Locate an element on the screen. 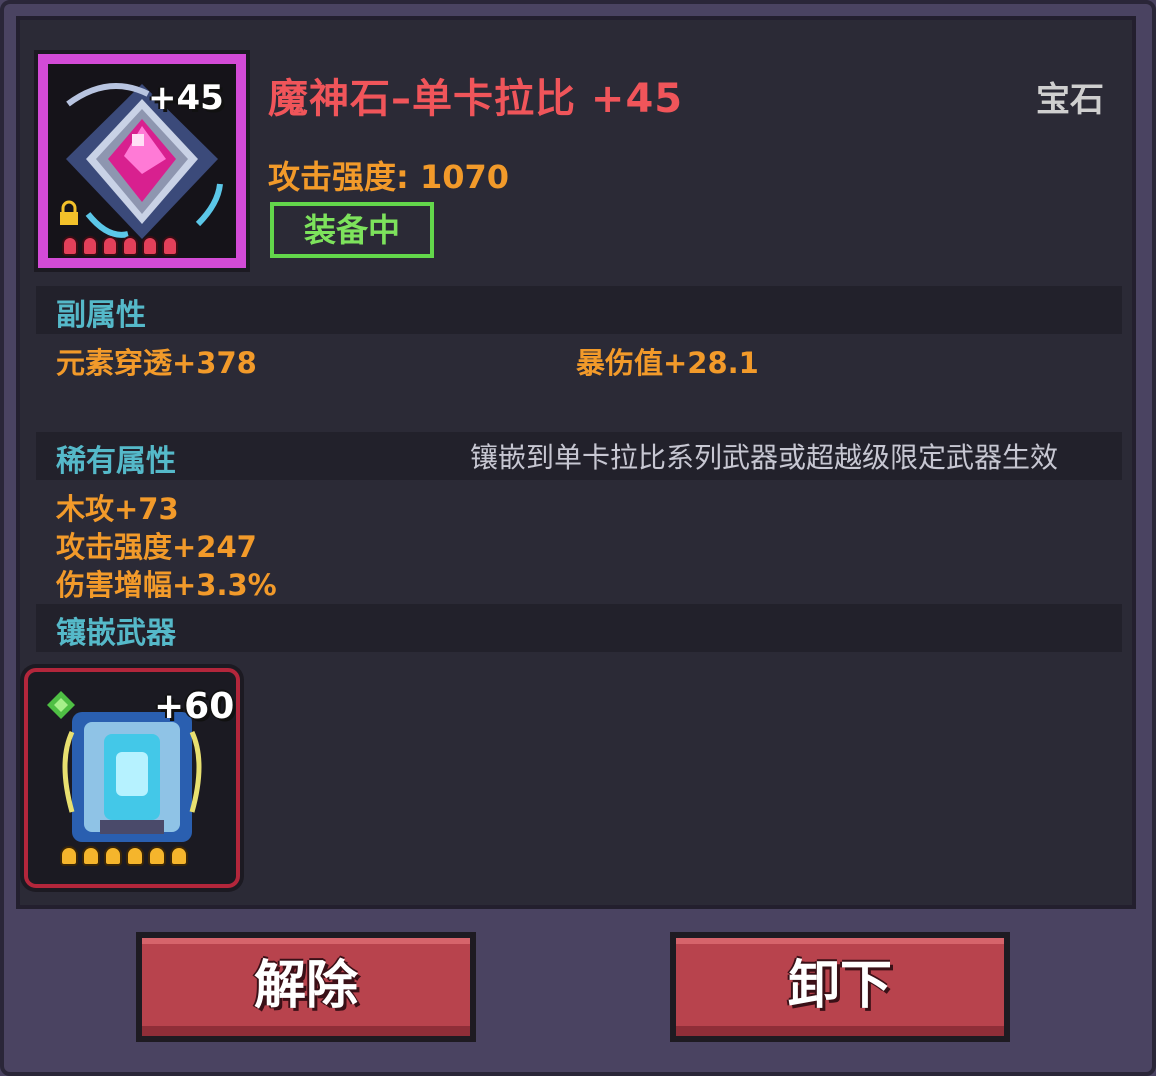 This screenshot has height=1076, width=1156. rare-attr-stat: 攻击强度+247 is located at coordinates (156, 547).